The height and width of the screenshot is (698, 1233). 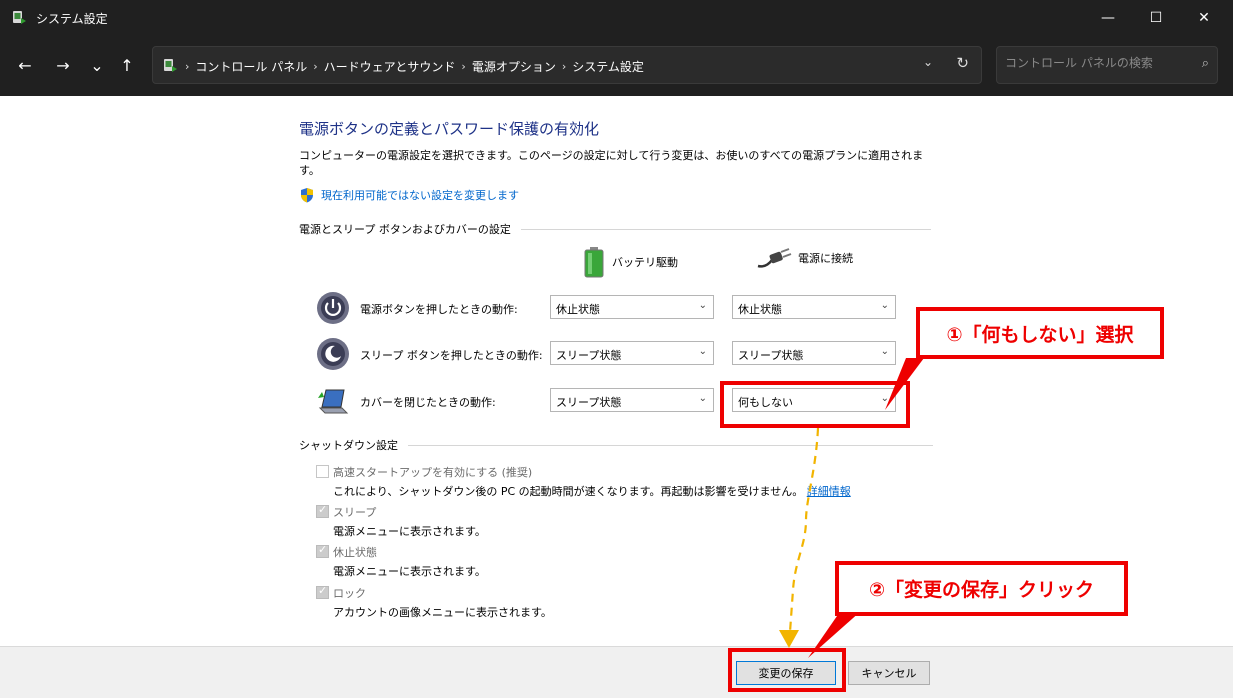 What do you see at coordinates (804, 530) in the screenshot?
I see `dashed-arrow-path` at bounding box center [804, 530].